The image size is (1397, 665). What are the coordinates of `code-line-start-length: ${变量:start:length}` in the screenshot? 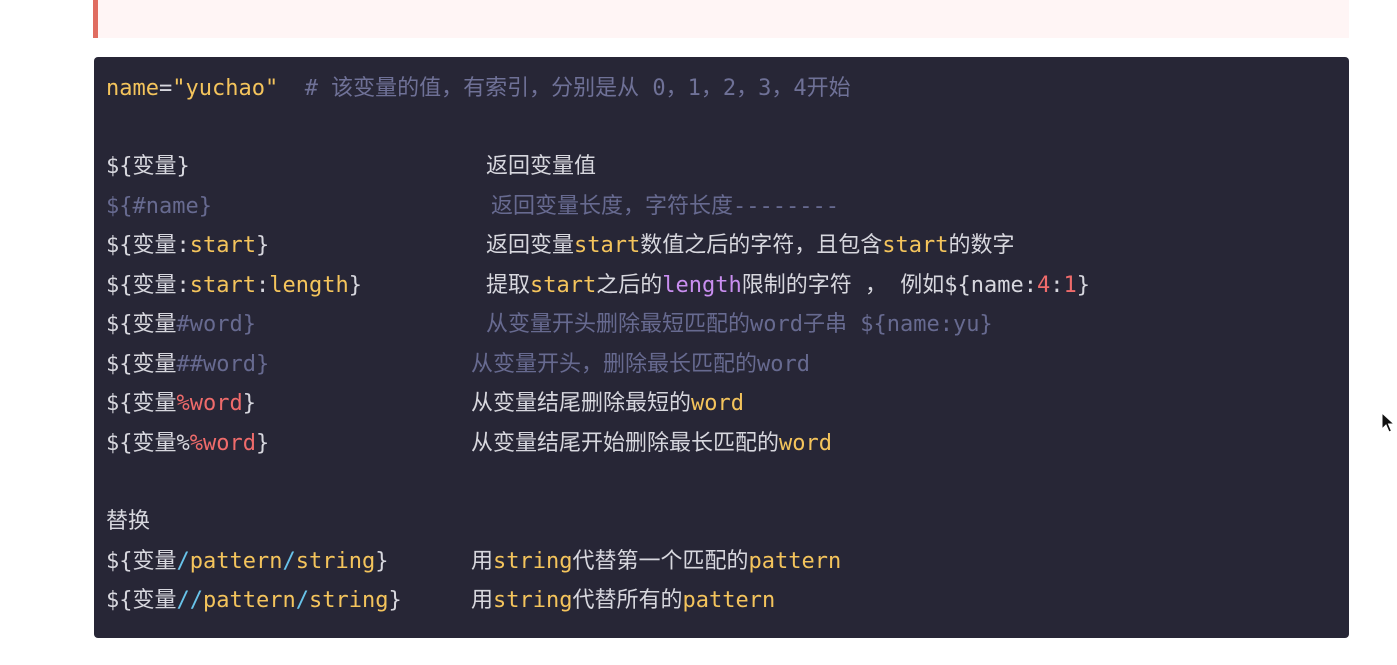 It's located at (234, 285).